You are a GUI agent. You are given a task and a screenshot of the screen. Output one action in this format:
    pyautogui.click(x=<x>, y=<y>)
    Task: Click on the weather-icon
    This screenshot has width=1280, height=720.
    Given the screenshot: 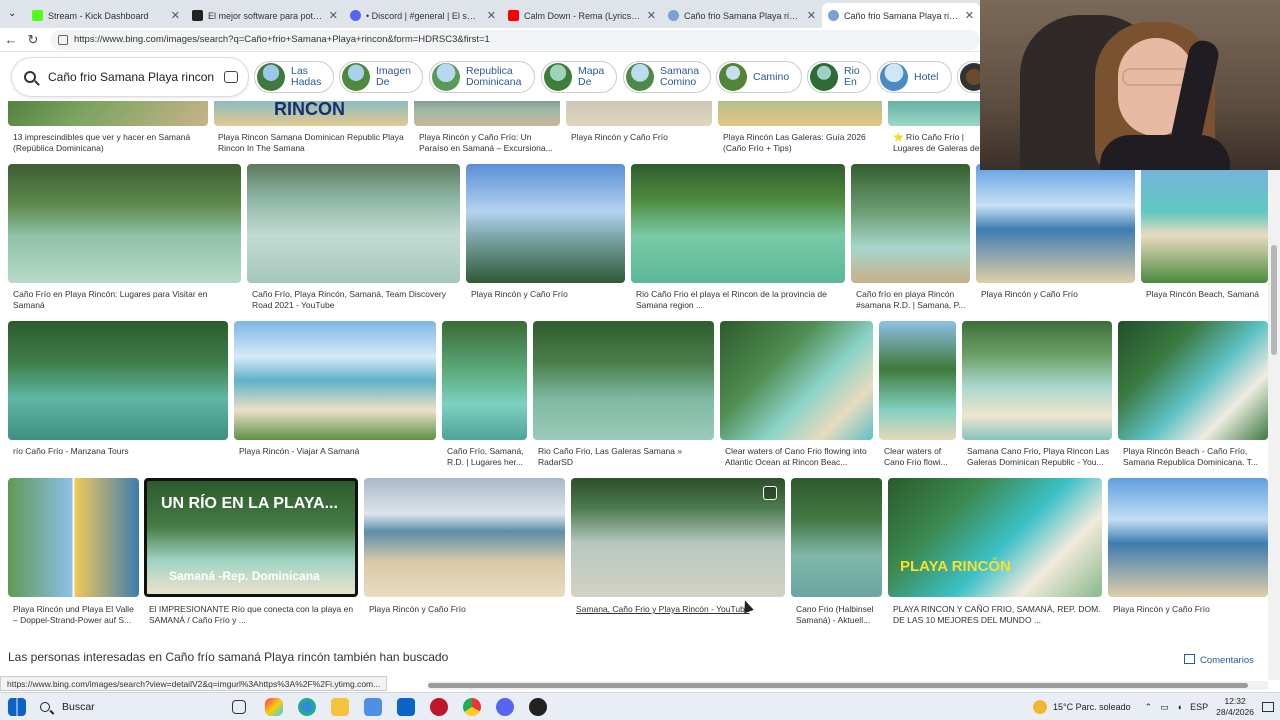 What is the action you would take?
    pyautogui.click(x=1040, y=707)
    